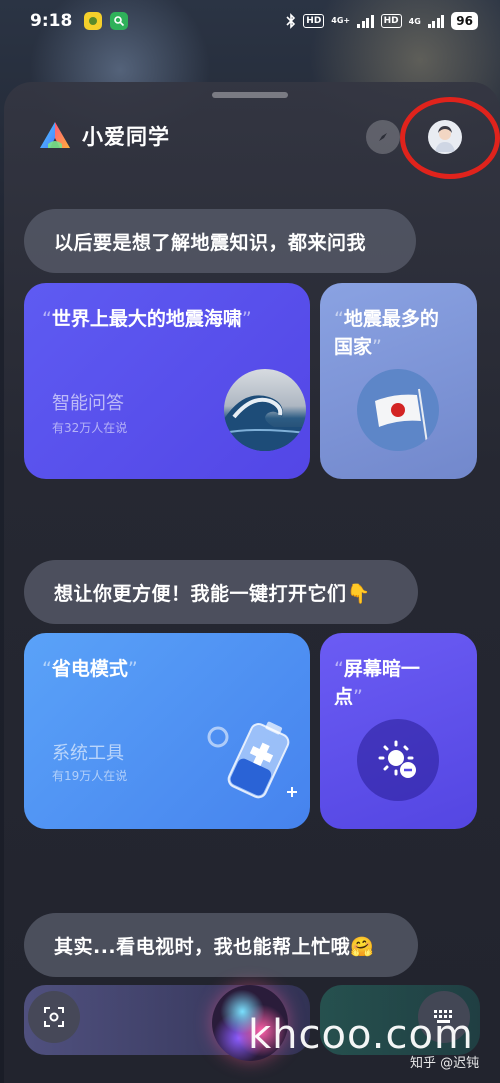 The height and width of the screenshot is (1083, 500). I want to click on prompt-bubble-tv: 其实...看电视时，我也能帮上忙哦🤗, so click(221, 945).